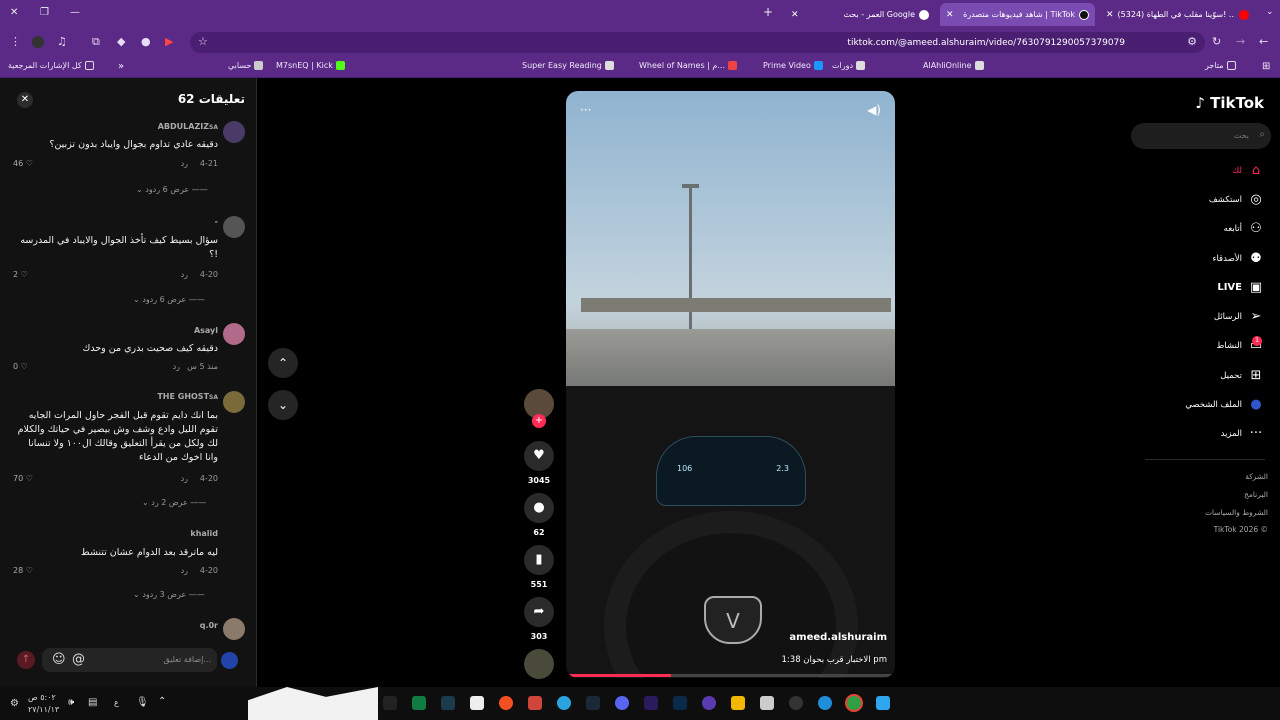  I want to click on bookmark-star-icon: ☆, so click(203, 41).